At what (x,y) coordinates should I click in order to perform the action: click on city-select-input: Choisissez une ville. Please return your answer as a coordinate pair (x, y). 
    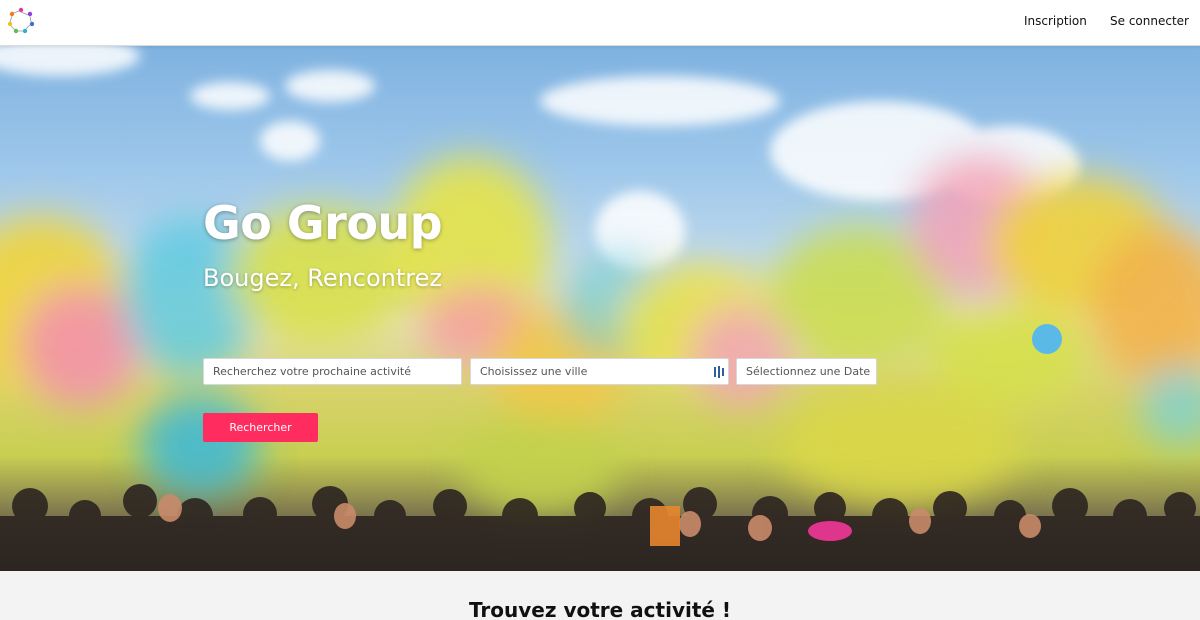
    Looking at the image, I should click on (599, 371).